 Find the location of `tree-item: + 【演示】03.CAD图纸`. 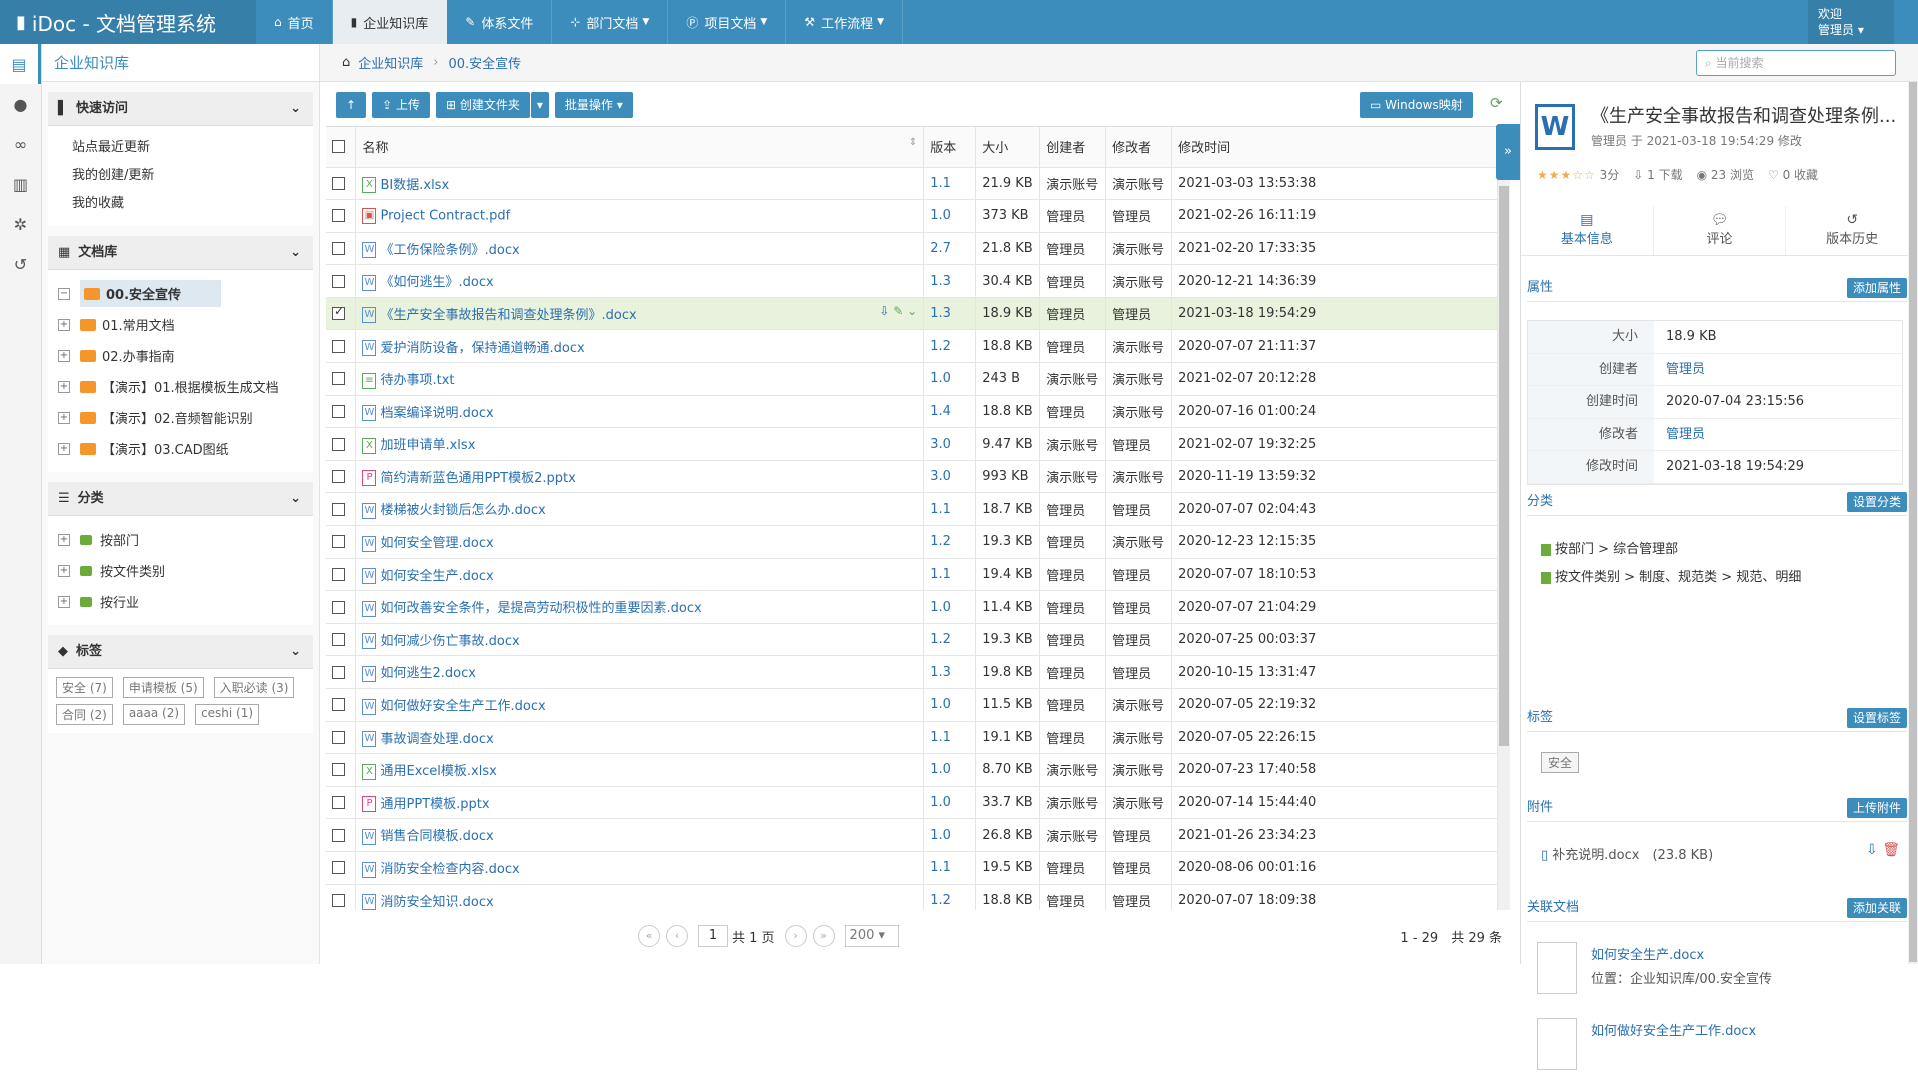

tree-item: + 【演示】03.CAD图纸 is located at coordinates (180, 448).